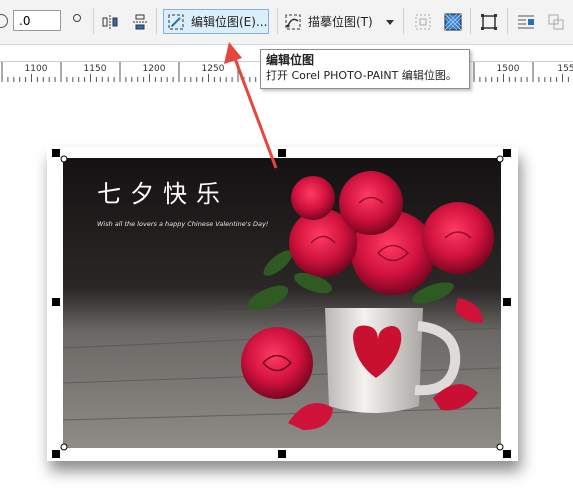  What do you see at coordinates (56, 454) in the screenshot?
I see `resize-handle-bottom-left` at bounding box center [56, 454].